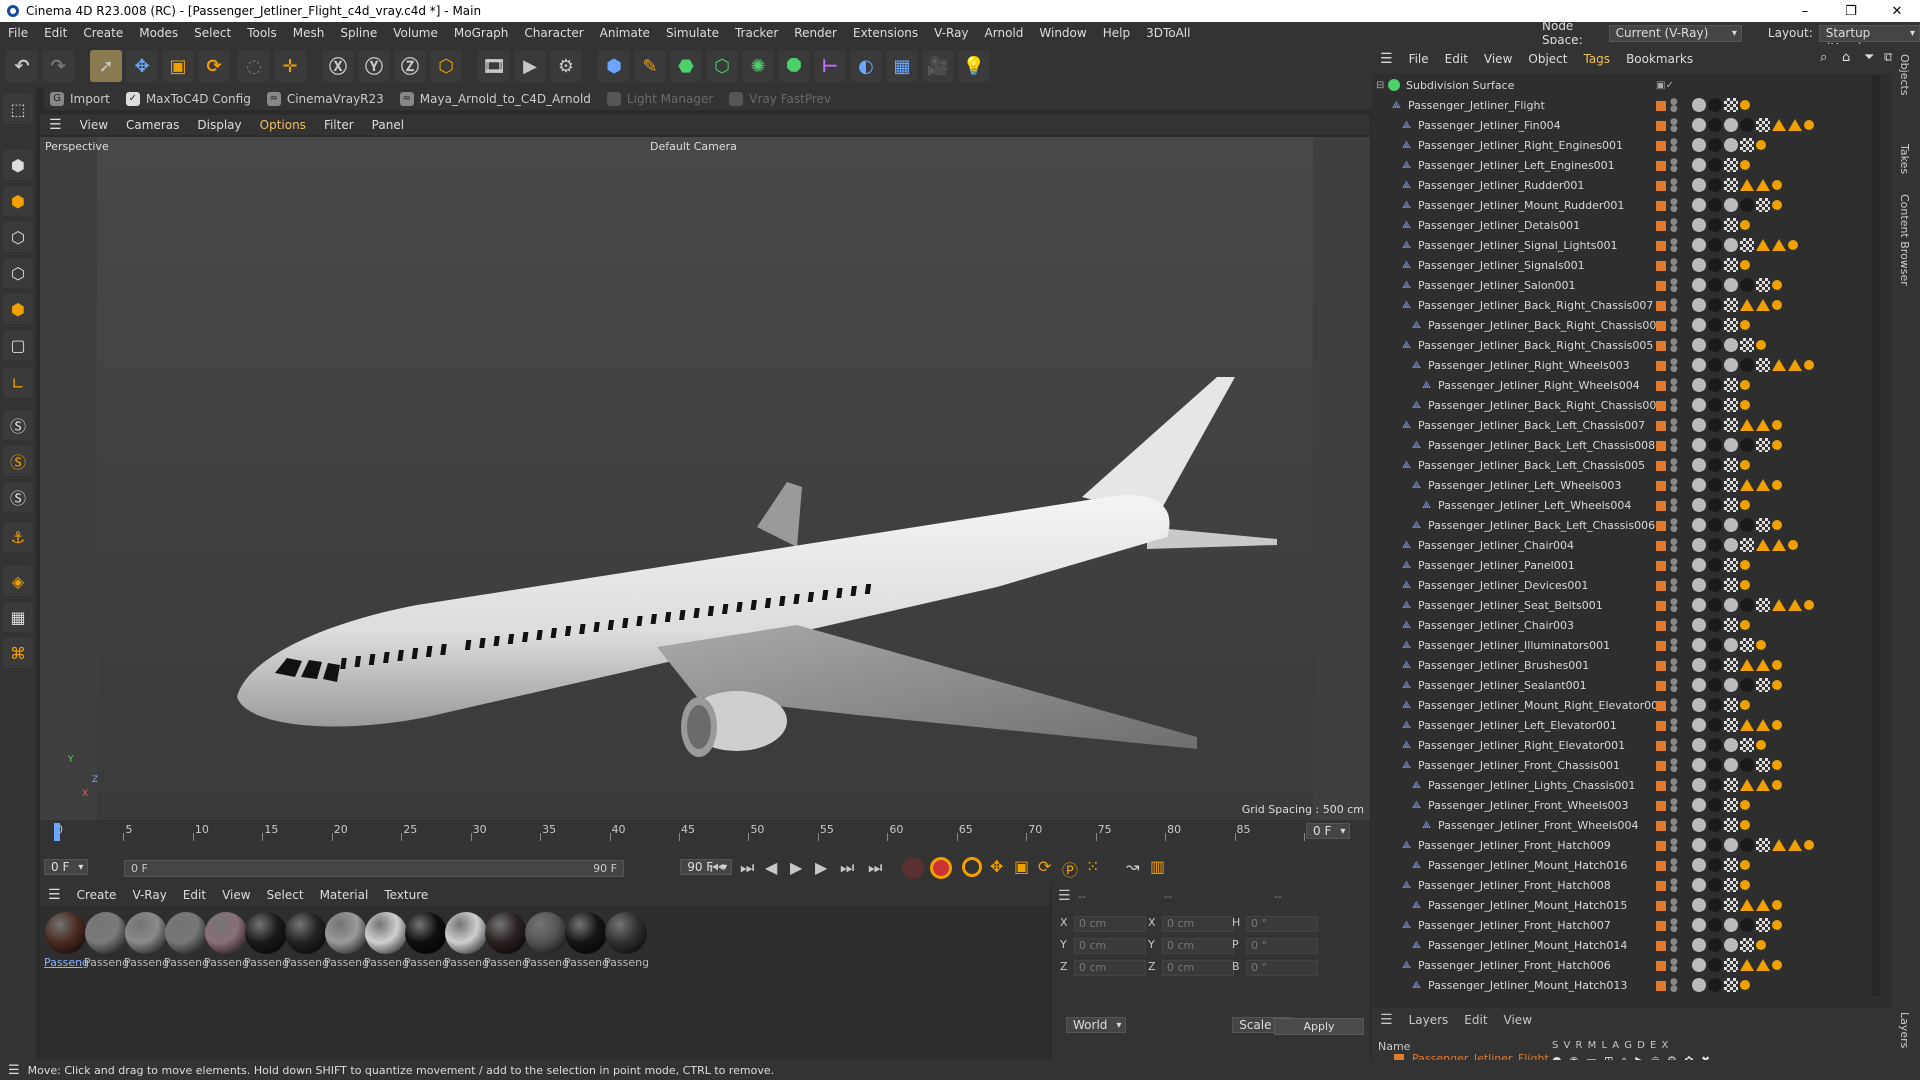 This screenshot has width=1920, height=1080. Describe the element at coordinates (327, 99) in the screenshot. I see `cinemavray-button: ≈ CinemaVrayR23` at that location.